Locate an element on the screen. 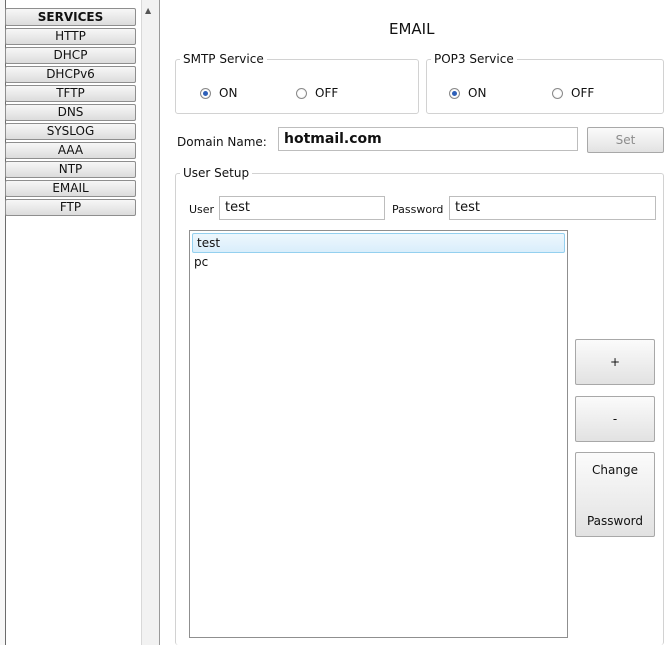 This screenshot has height=645, width=664. pop3-off-label: OFF is located at coordinates (583, 93).